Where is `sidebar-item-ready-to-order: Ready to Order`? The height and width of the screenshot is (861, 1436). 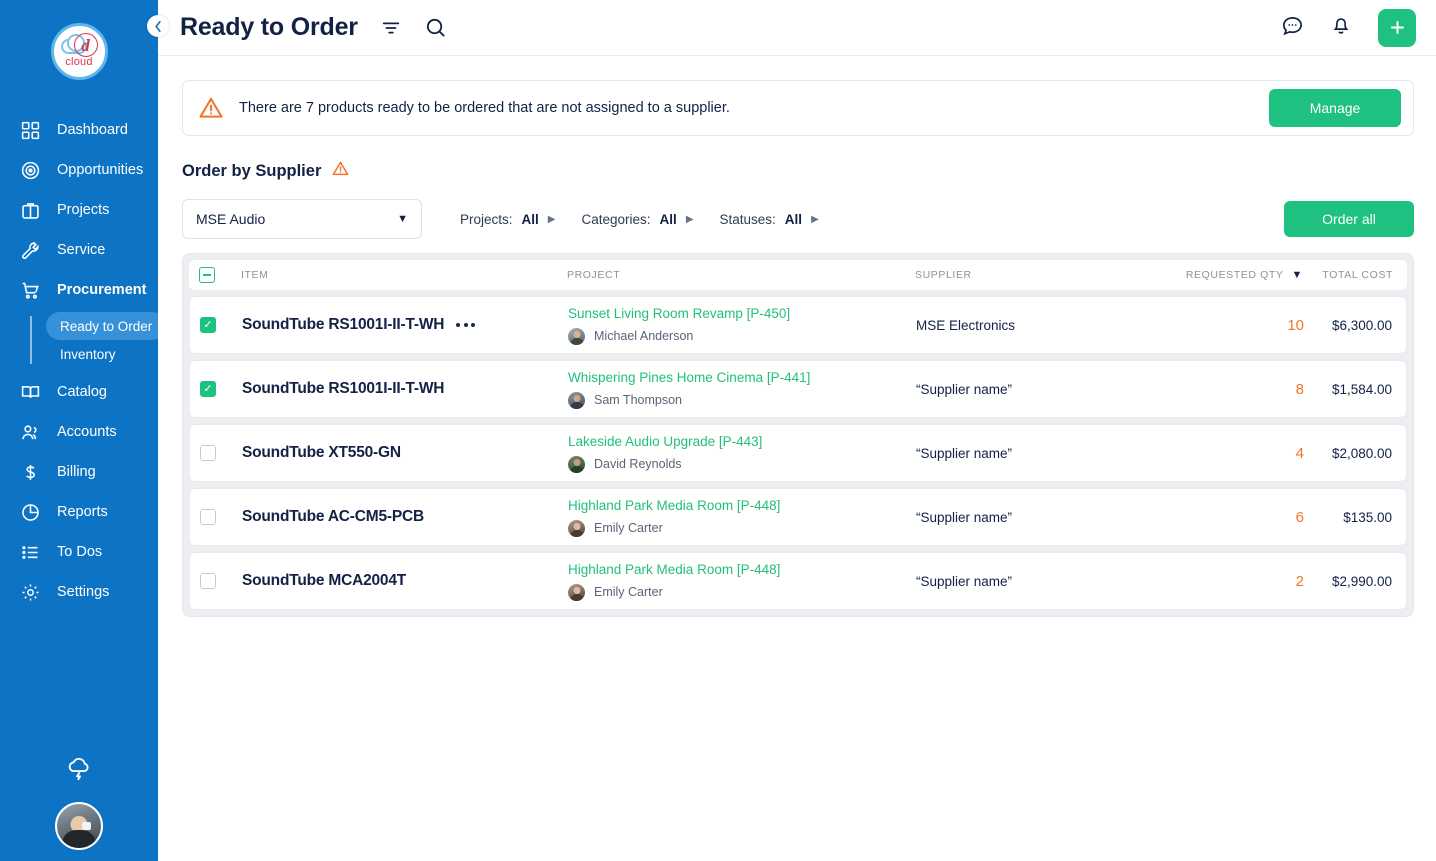 sidebar-item-ready-to-order: Ready to Order is located at coordinates (106, 326).